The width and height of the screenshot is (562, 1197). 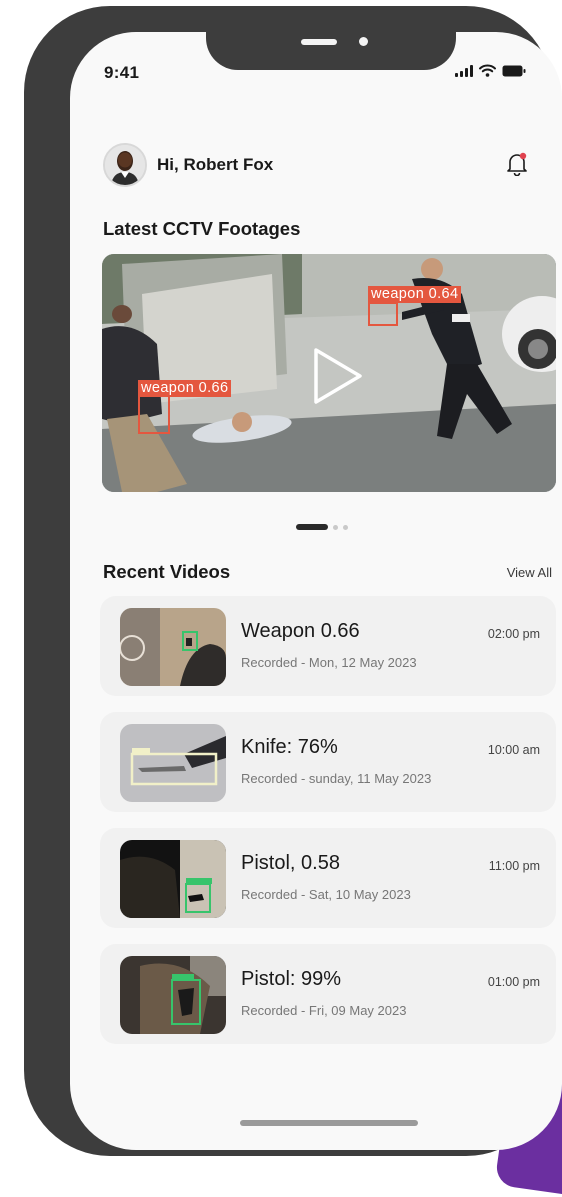 I want to click on carousel-indicator, so click(x=322, y=527).